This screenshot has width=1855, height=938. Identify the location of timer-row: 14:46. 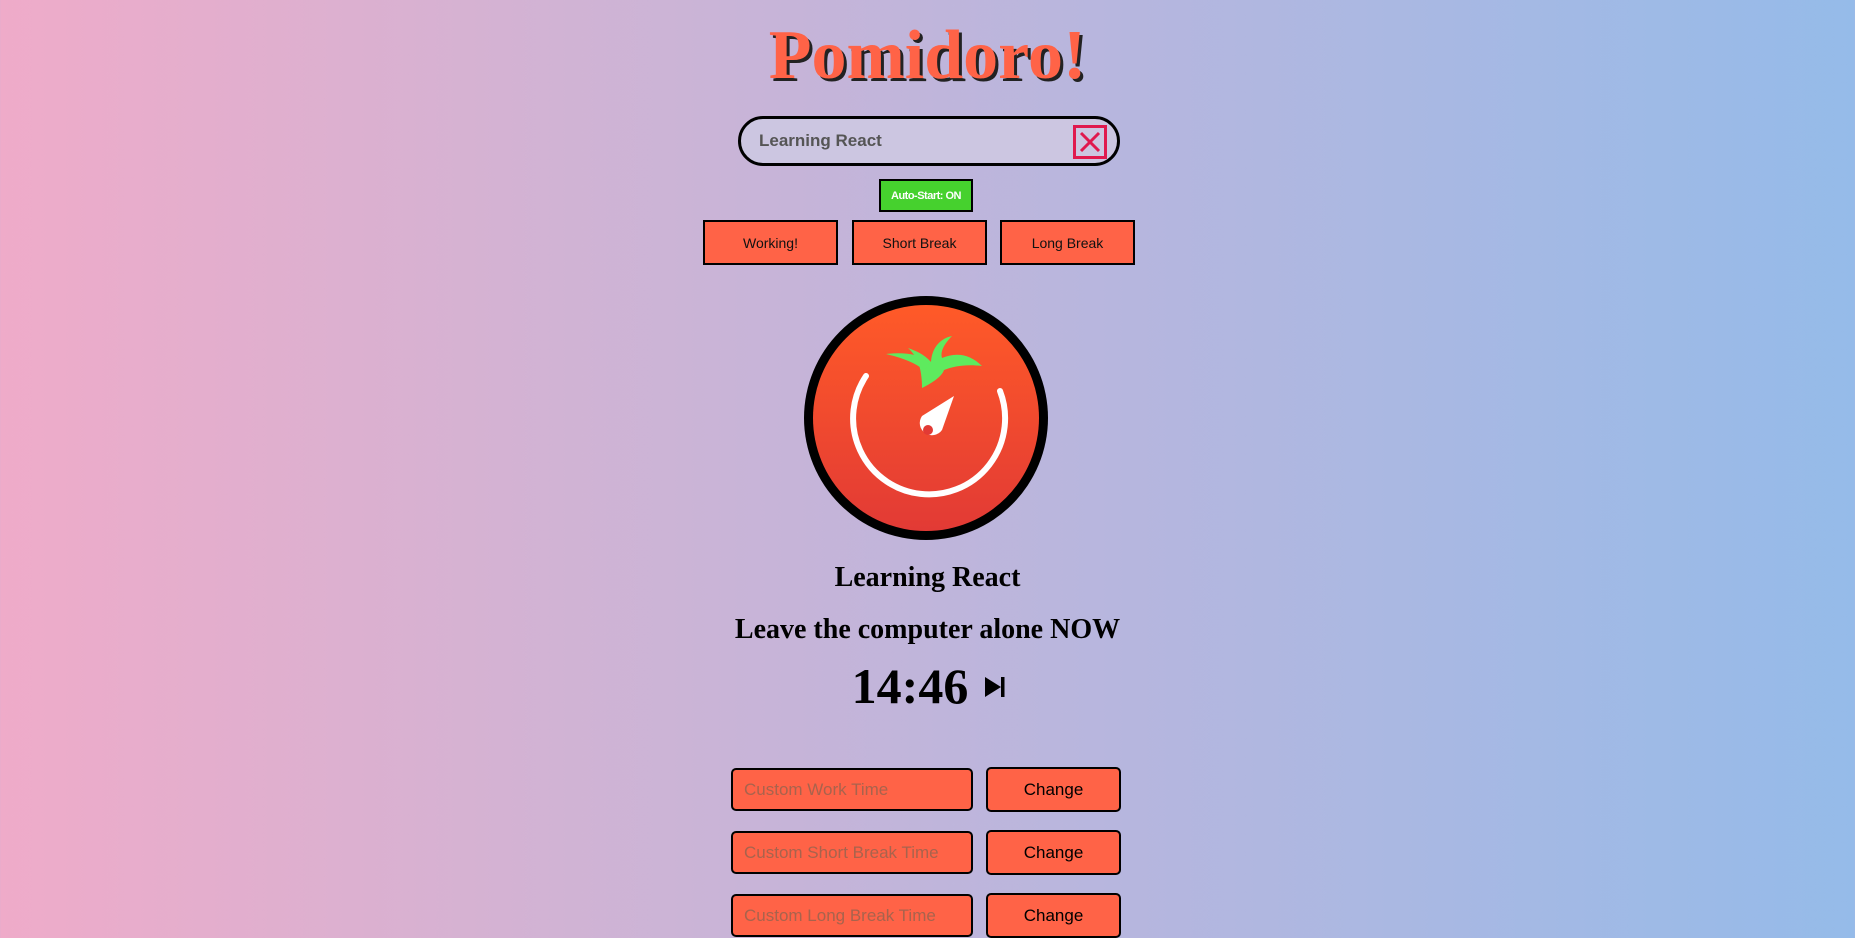
(927, 686).